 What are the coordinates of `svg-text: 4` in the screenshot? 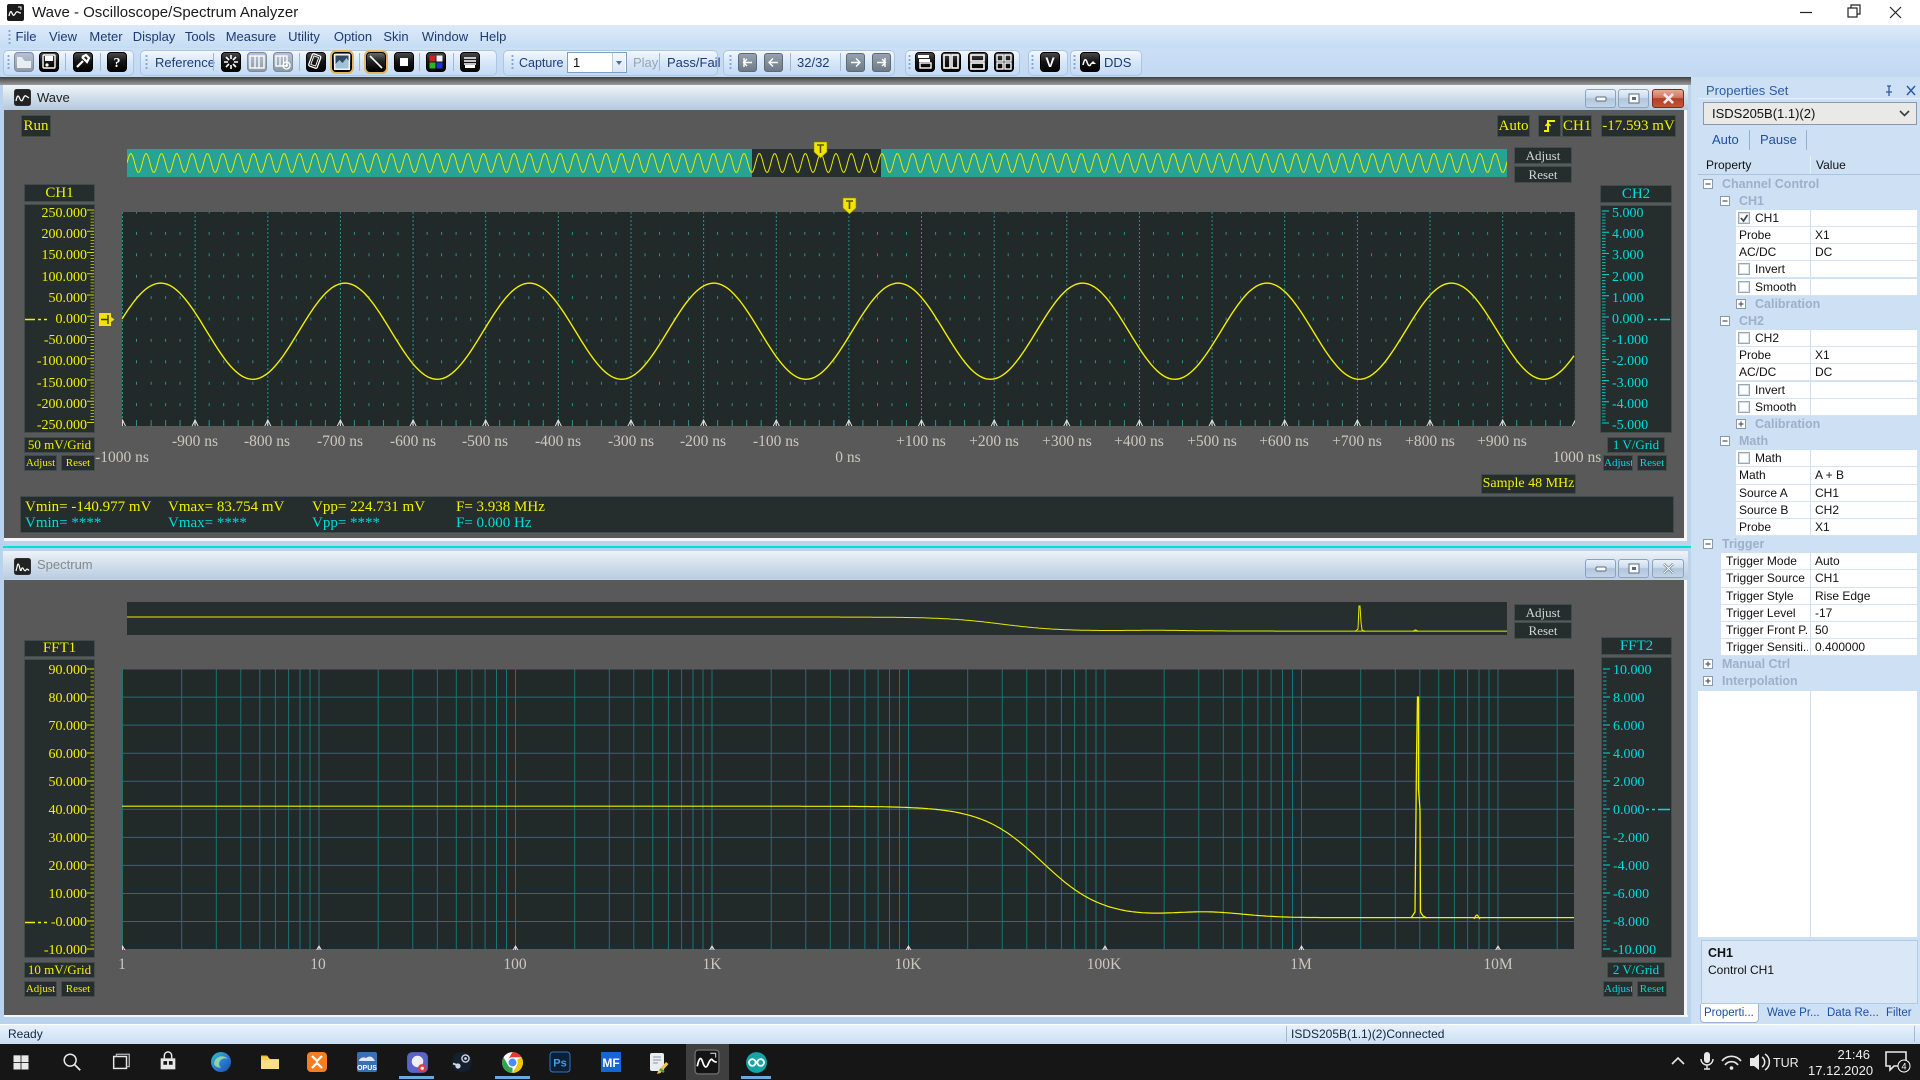 It's located at (1903, 1067).